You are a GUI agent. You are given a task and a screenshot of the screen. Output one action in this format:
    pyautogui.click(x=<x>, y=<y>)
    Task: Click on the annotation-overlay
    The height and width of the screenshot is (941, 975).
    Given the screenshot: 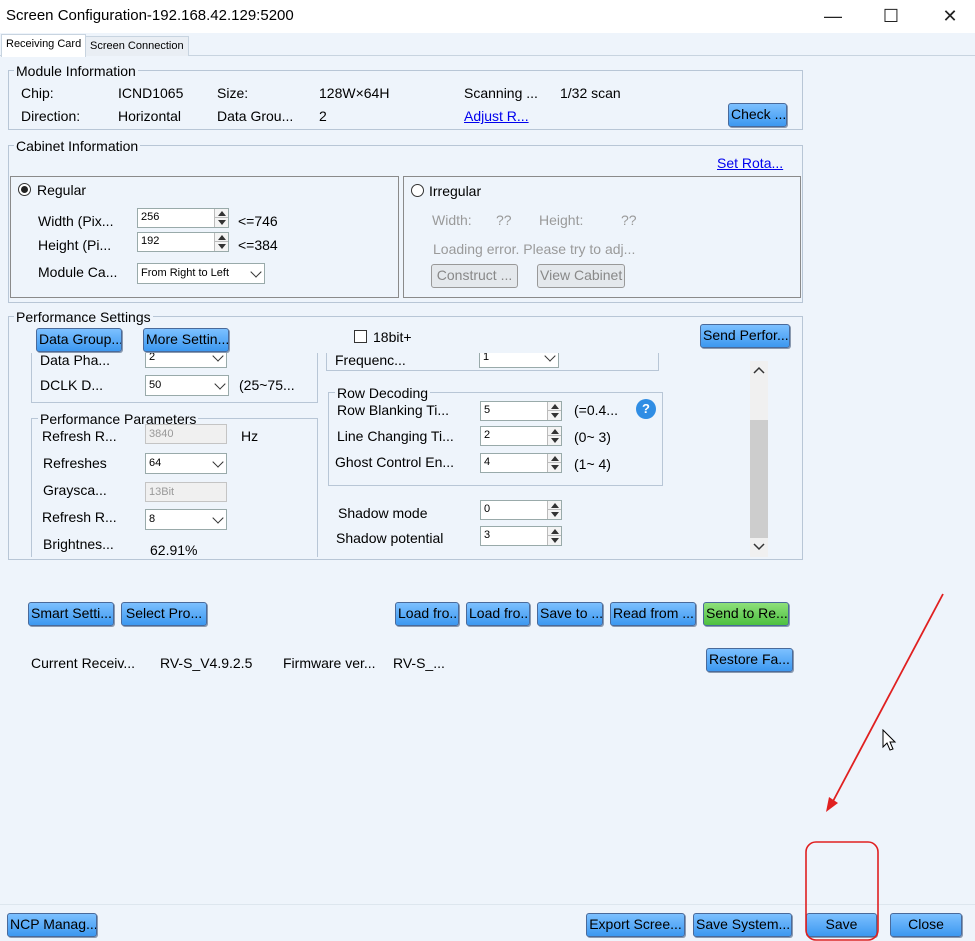 What is the action you would take?
    pyautogui.click(x=874, y=767)
    